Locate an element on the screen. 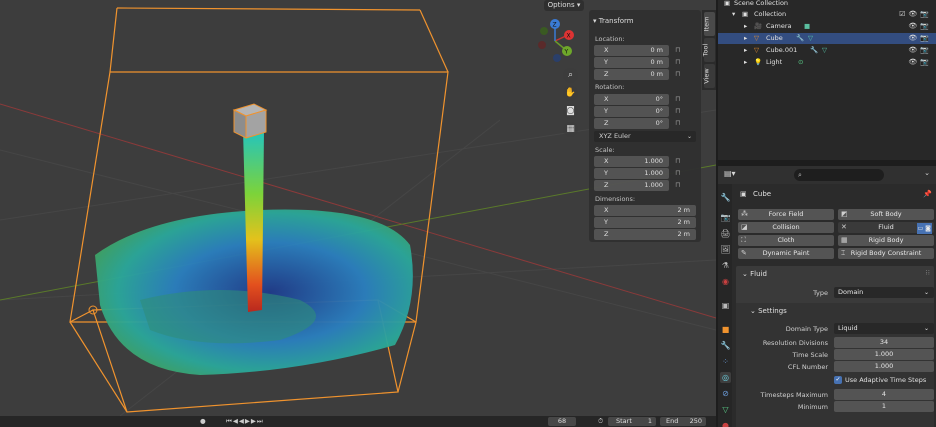  dimensions-y-field: Y2 m is located at coordinates (645, 222).